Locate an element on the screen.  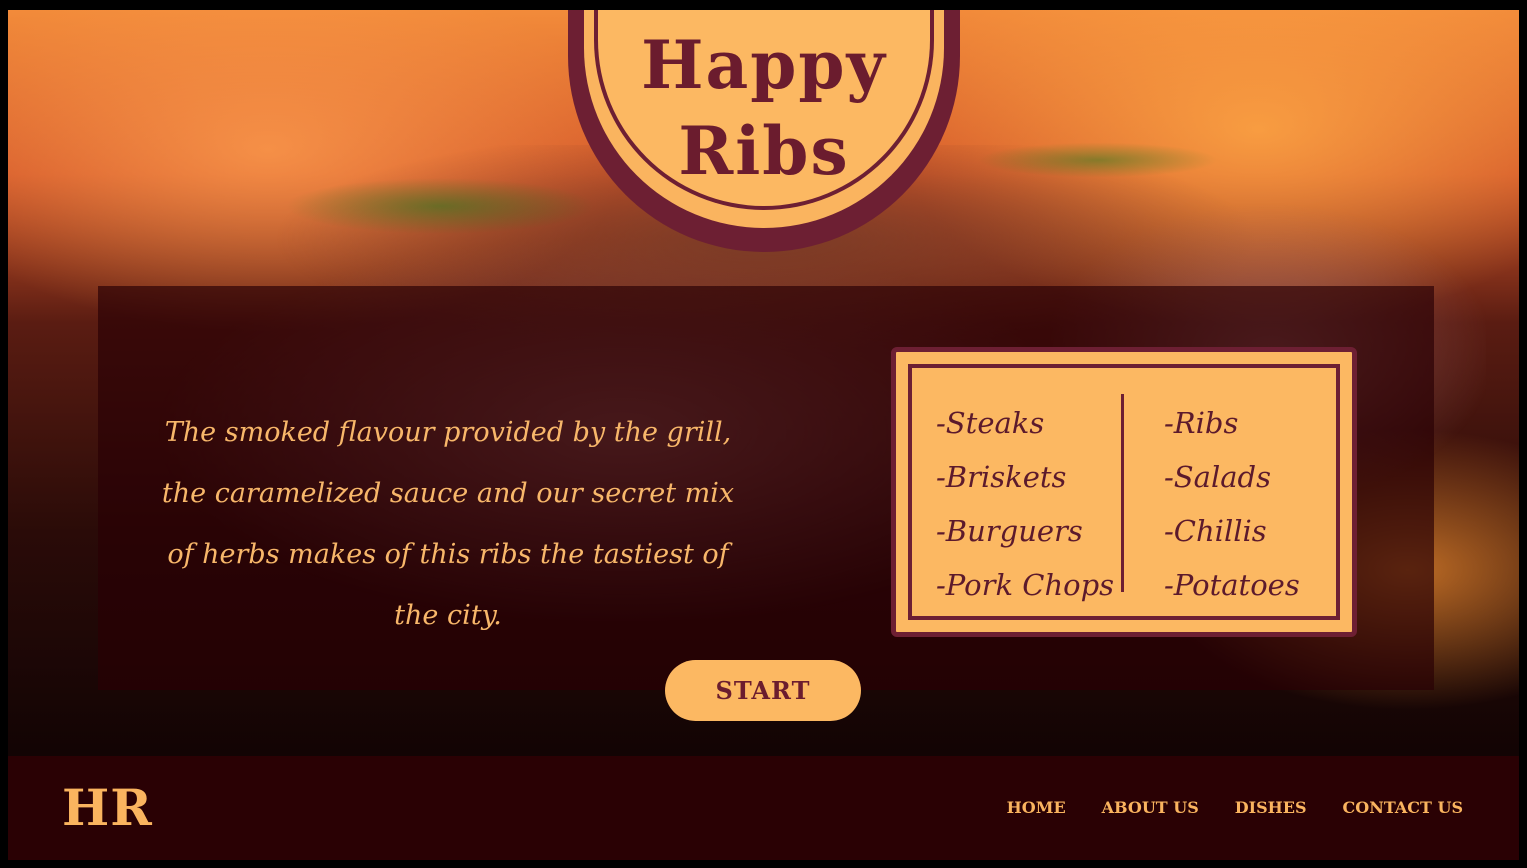
nav-contact-us: CONTACT US is located at coordinates (1403, 807).